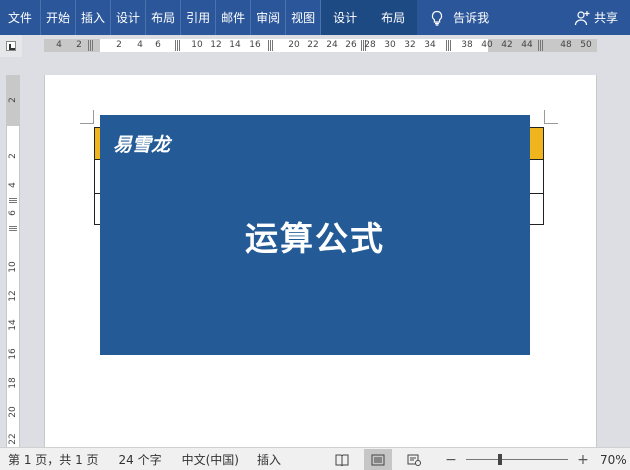  Describe the element at coordinates (269, 17) in the screenshot. I see `tab-review: 审阅` at that location.